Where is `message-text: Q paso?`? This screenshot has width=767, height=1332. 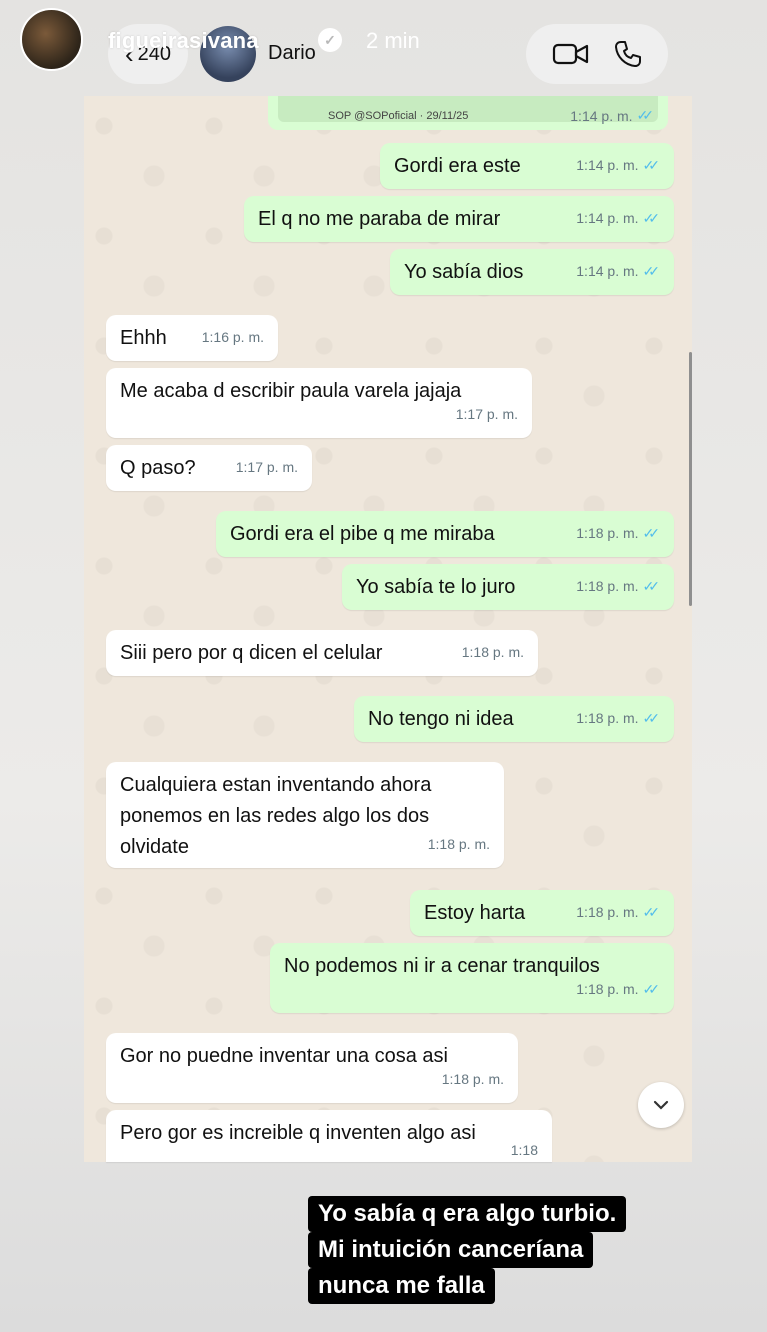 message-text: Q paso? is located at coordinates (158, 468).